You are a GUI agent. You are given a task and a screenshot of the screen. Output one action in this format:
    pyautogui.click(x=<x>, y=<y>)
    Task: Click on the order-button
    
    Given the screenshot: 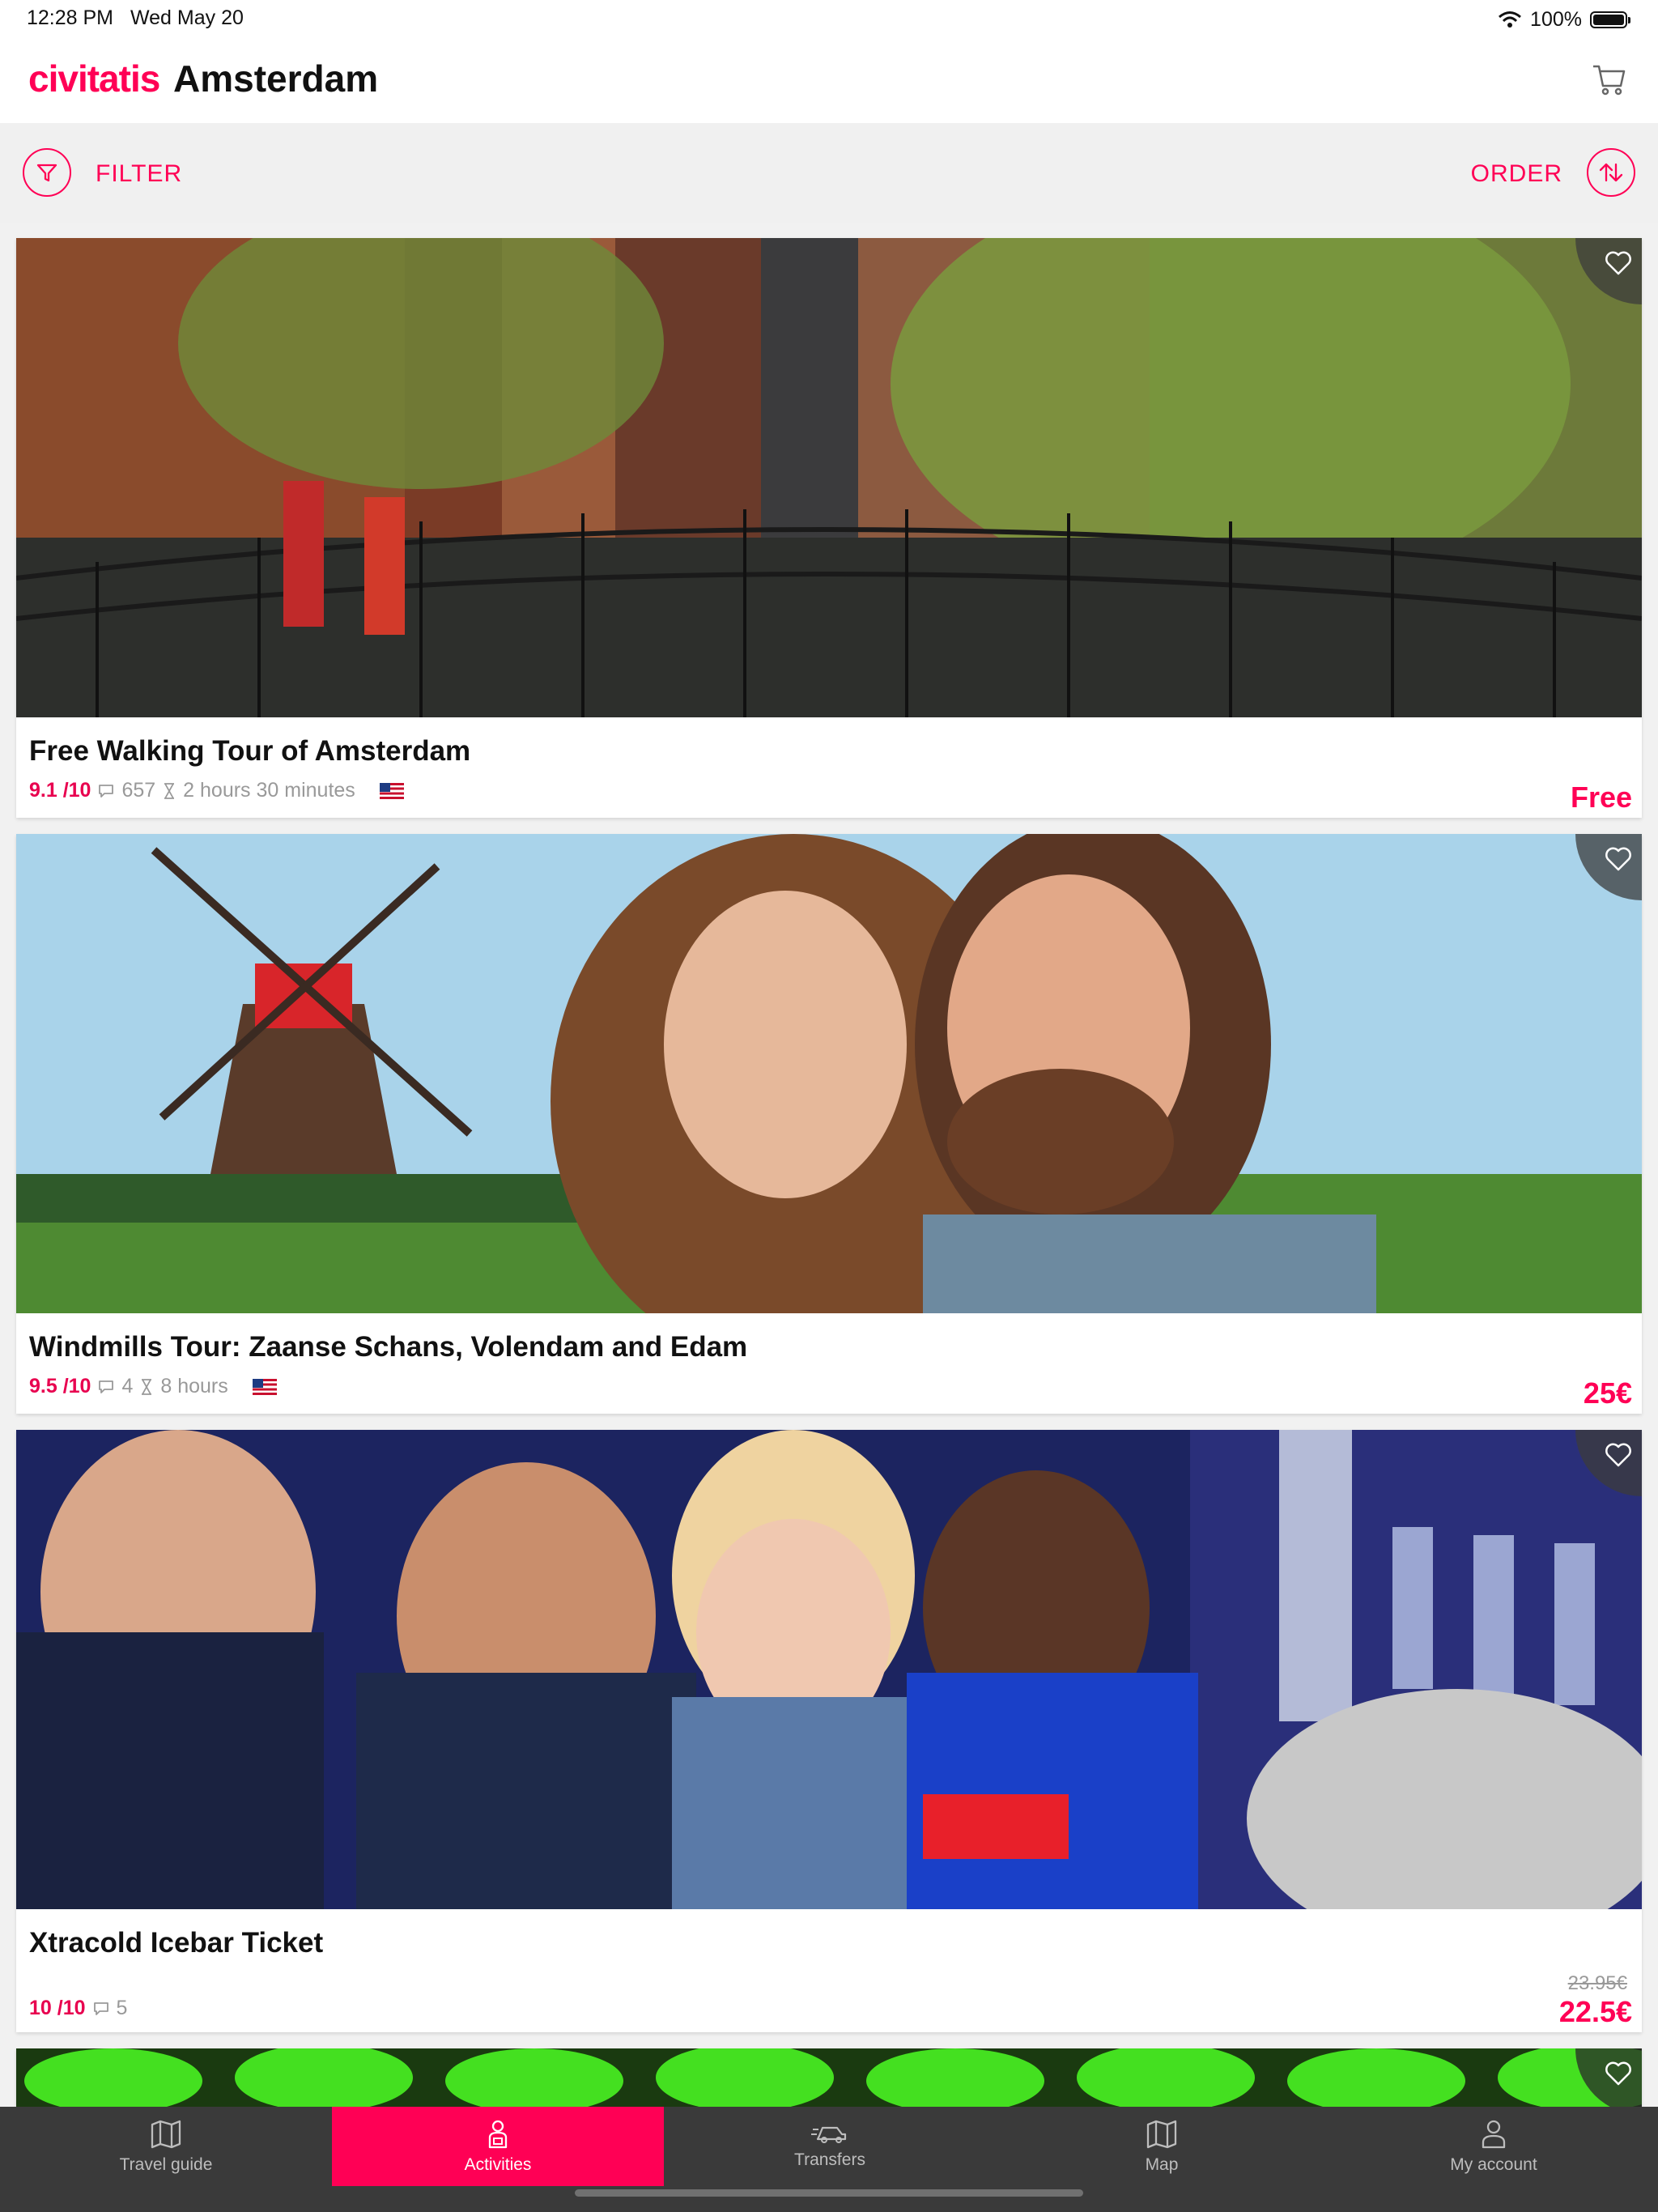 What is the action you would take?
    pyautogui.click(x=1611, y=173)
    